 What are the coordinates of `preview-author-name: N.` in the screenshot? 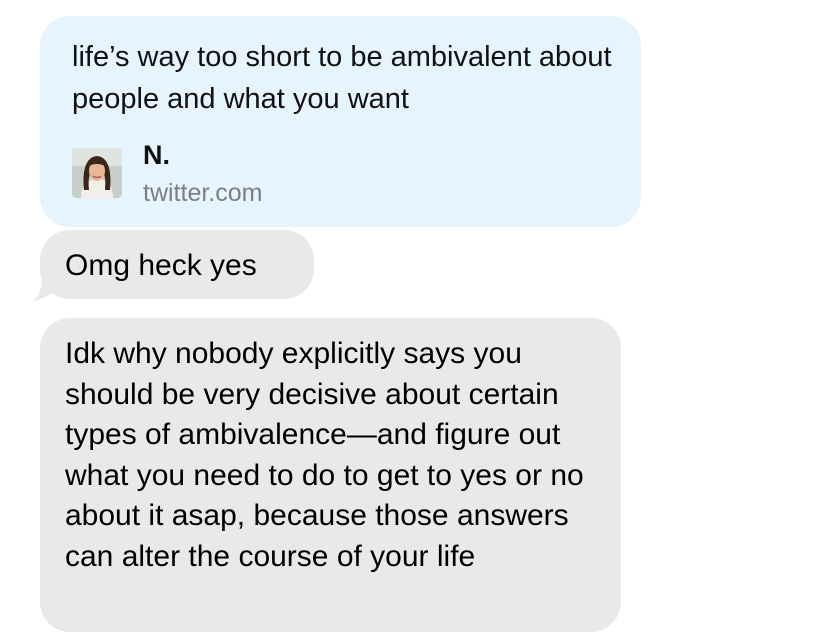 It's located at (156, 155).